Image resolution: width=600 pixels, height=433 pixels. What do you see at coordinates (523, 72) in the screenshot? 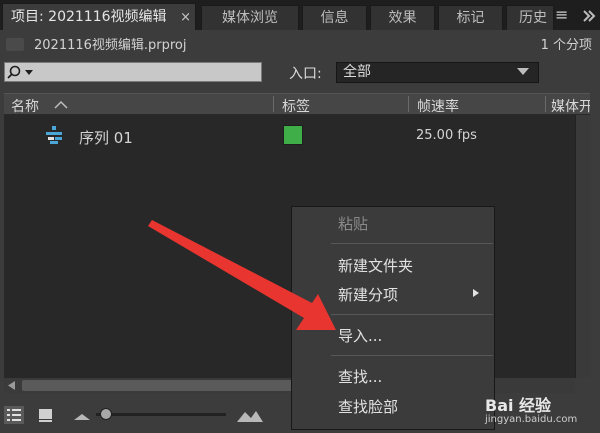
I see `chevron-down-icon` at bounding box center [523, 72].